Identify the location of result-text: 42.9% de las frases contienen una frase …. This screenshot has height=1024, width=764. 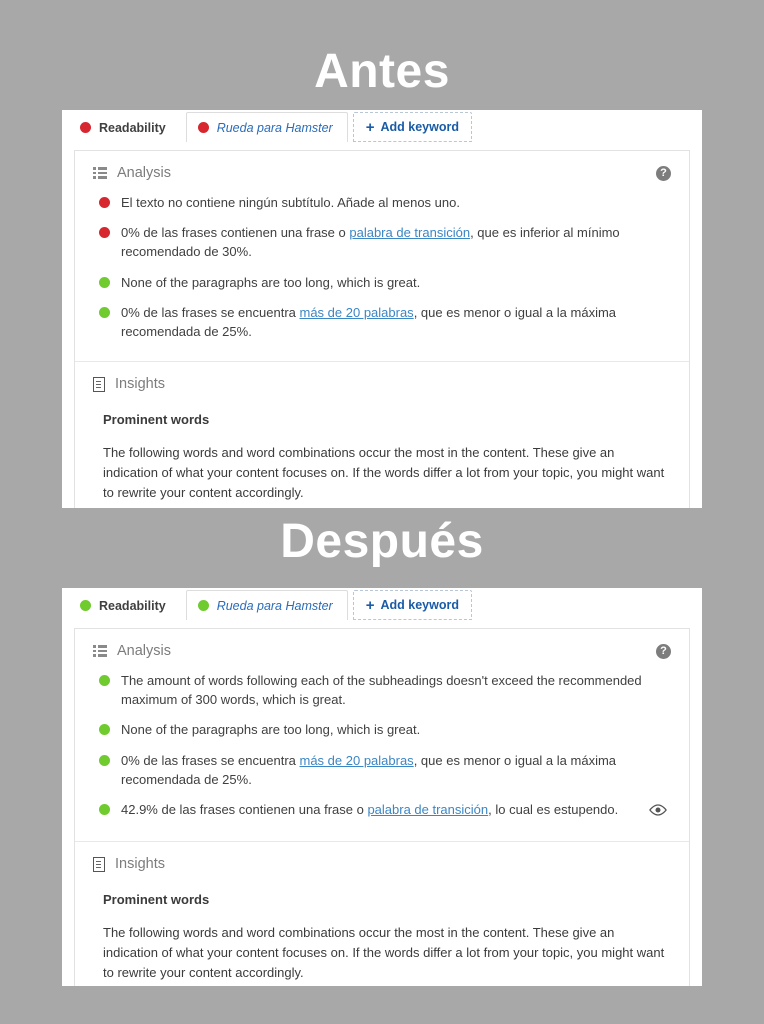
(382, 809).